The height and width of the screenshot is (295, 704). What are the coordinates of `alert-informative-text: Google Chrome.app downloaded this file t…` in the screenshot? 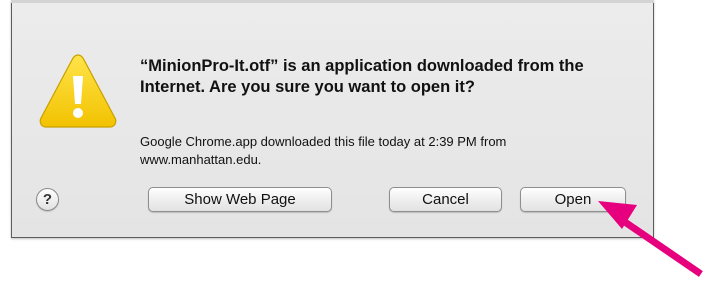 It's located at (323, 150).